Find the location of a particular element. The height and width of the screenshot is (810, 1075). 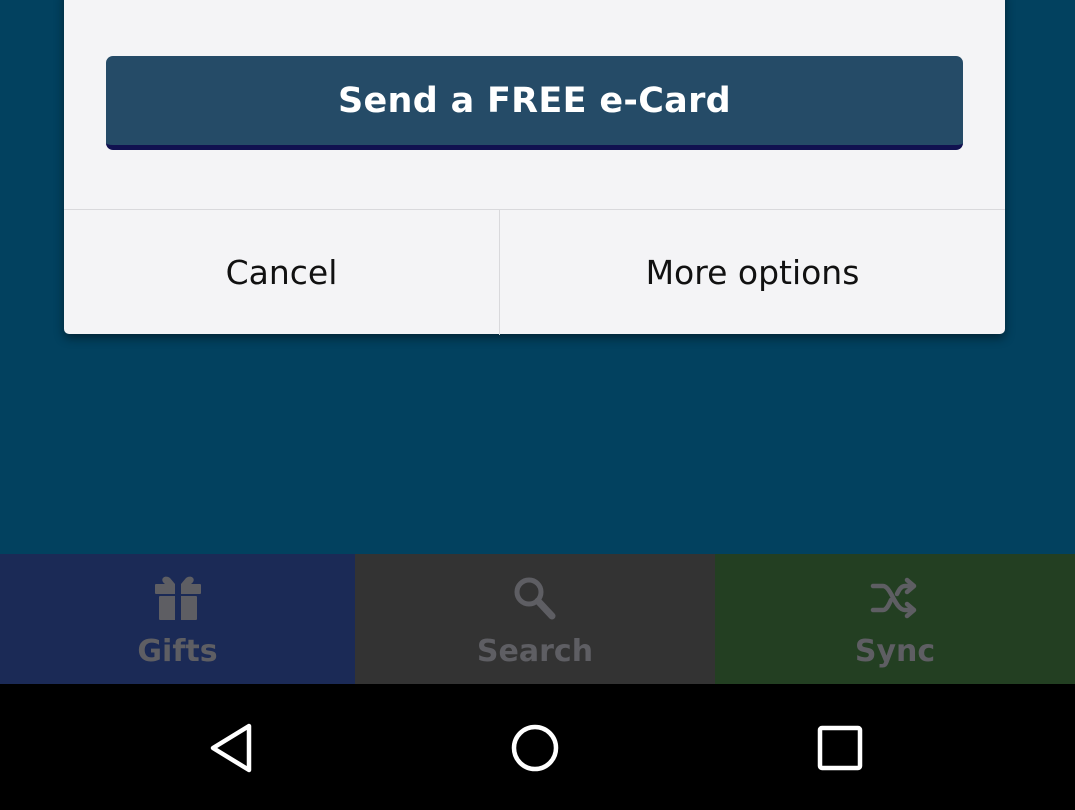

tab-sync: Sync is located at coordinates (895, 619).